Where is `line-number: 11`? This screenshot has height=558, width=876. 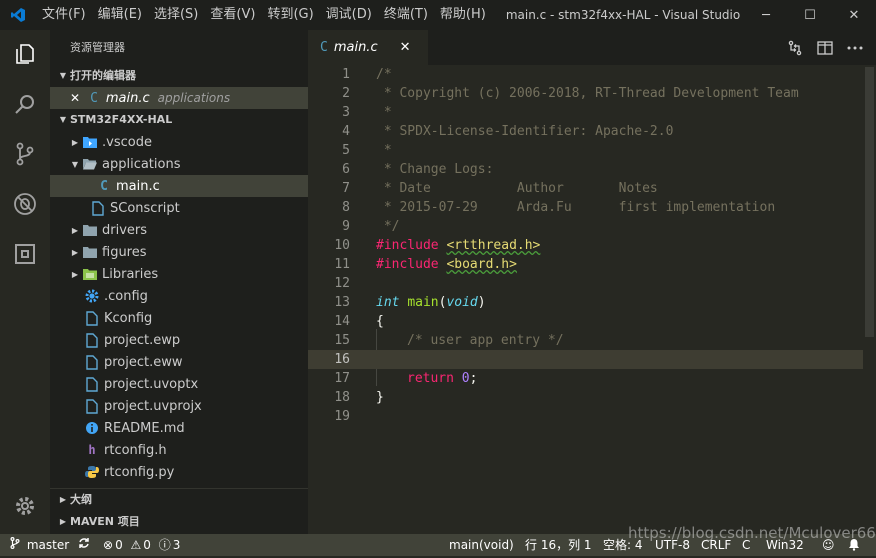 line-number: 11 is located at coordinates (342, 264).